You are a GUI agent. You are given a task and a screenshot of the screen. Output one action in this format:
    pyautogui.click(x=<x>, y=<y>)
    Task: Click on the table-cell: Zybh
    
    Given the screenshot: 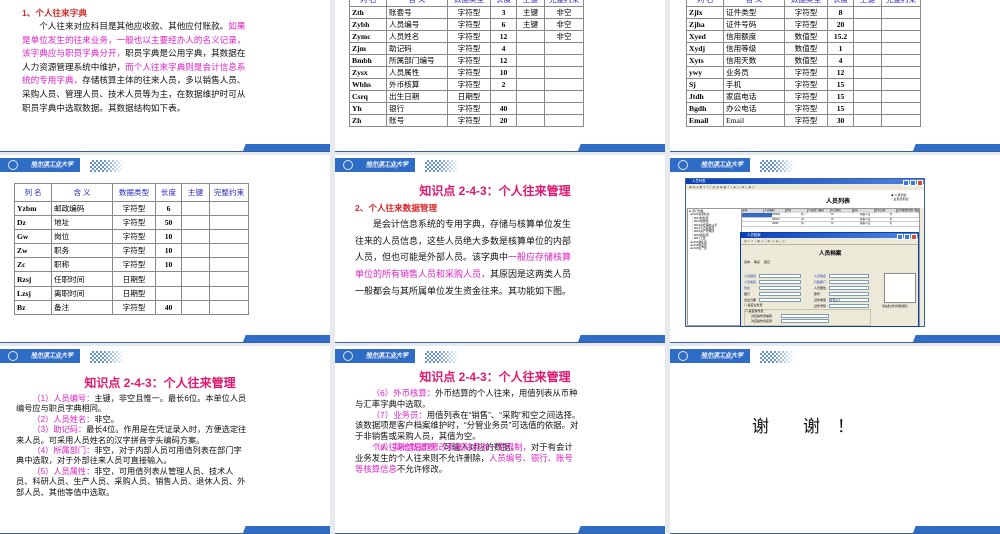 What is the action you would take?
    pyautogui.click(x=368, y=25)
    